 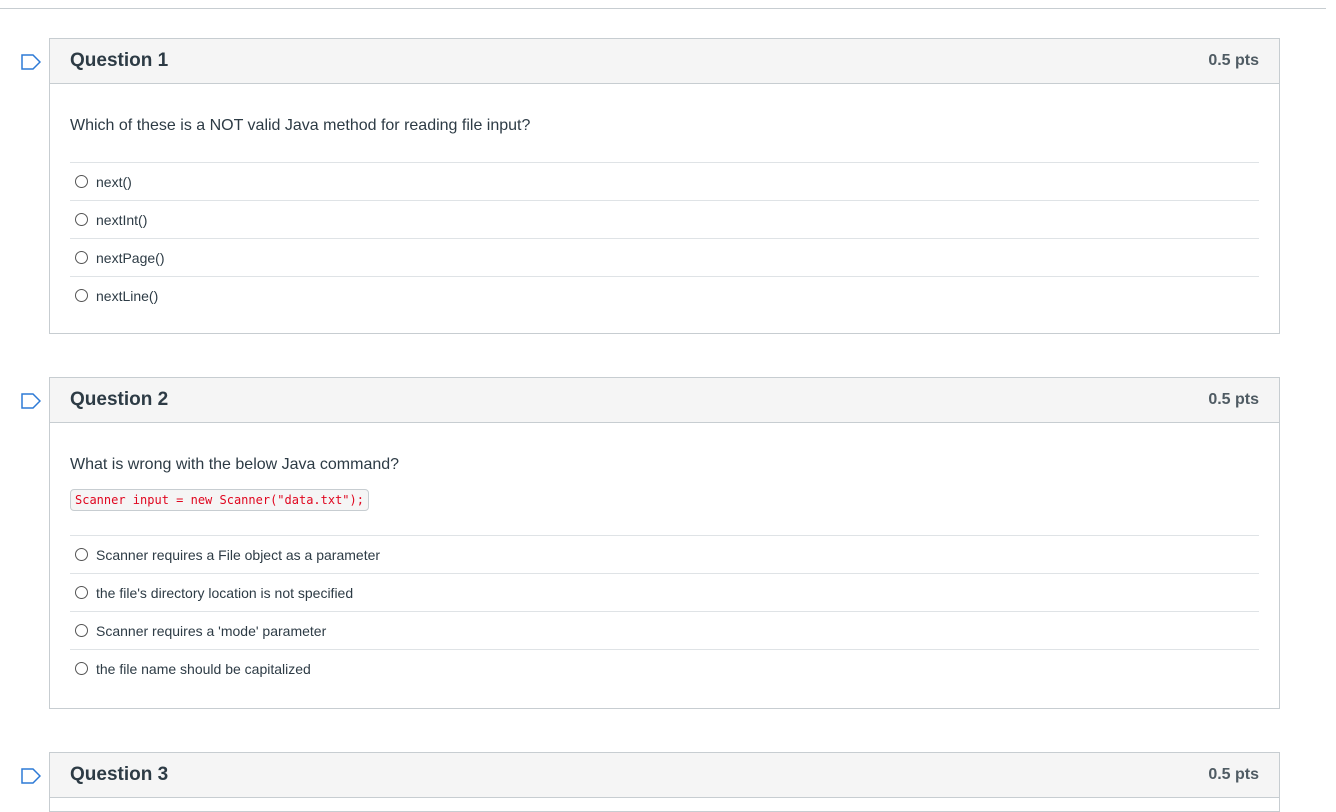 I want to click on answer-label: nextInt(), so click(x=122, y=219).